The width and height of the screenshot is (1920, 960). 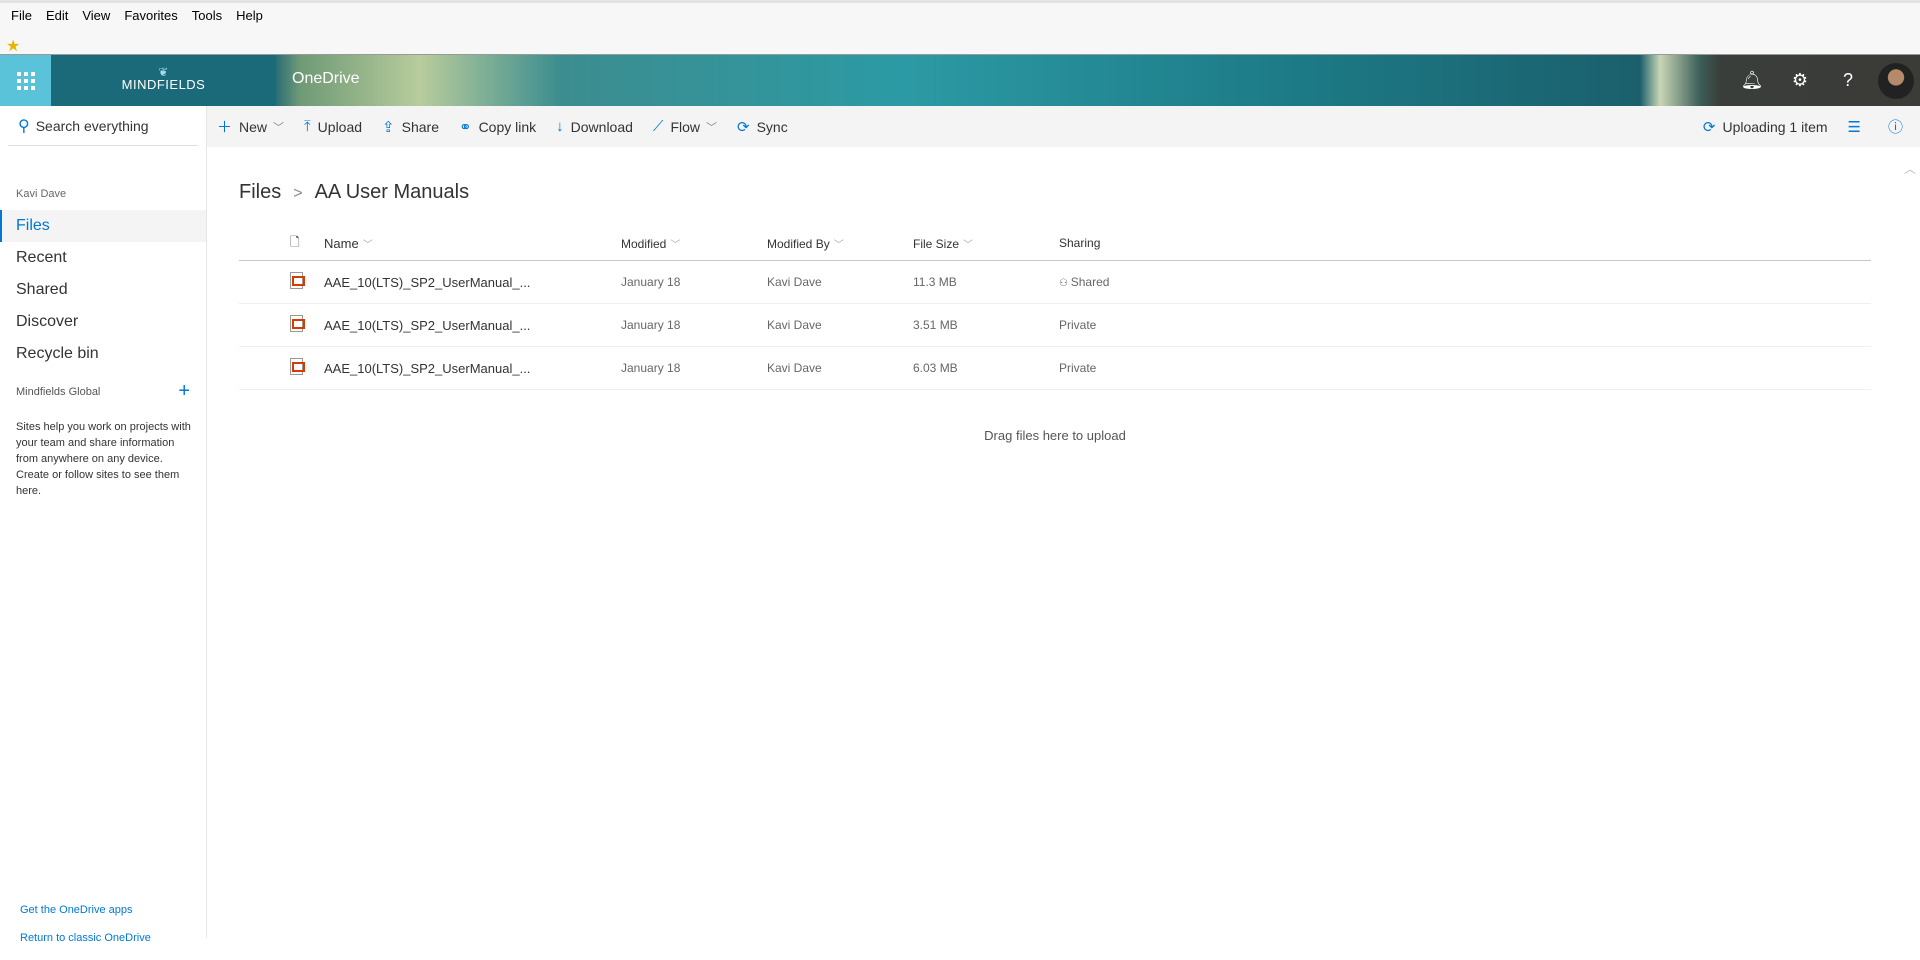 I want to click on new-button: ＋ New ﹀, so click(x=250, y=126).